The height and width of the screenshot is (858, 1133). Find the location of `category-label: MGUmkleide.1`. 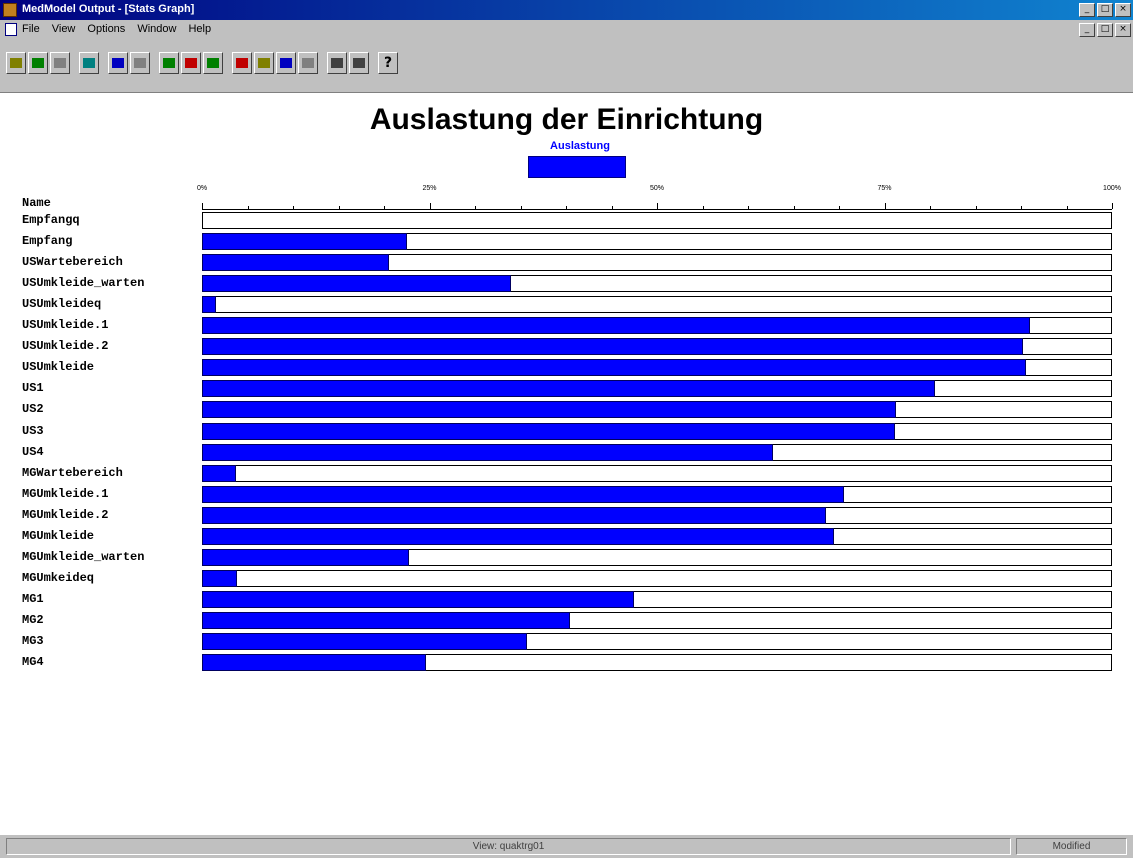

category-label: MGUmkleide.1 is located at coordinates (65, 494).